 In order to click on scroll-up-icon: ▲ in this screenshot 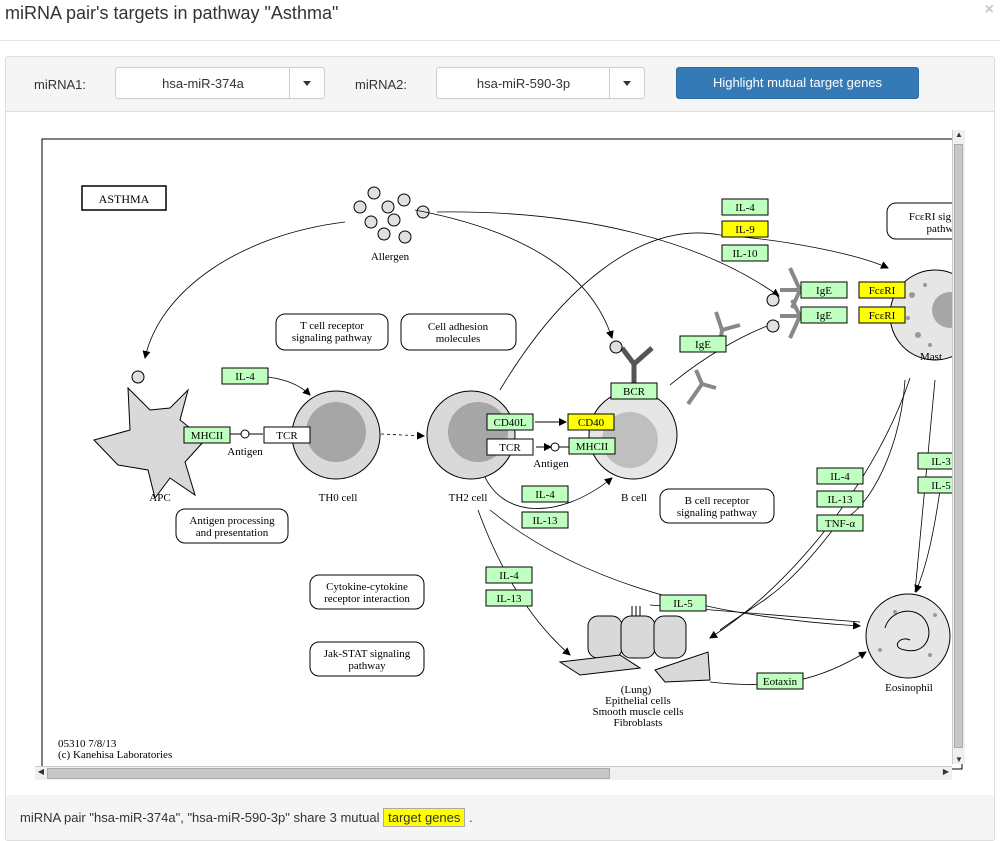, I will do `click(959, 134)`.